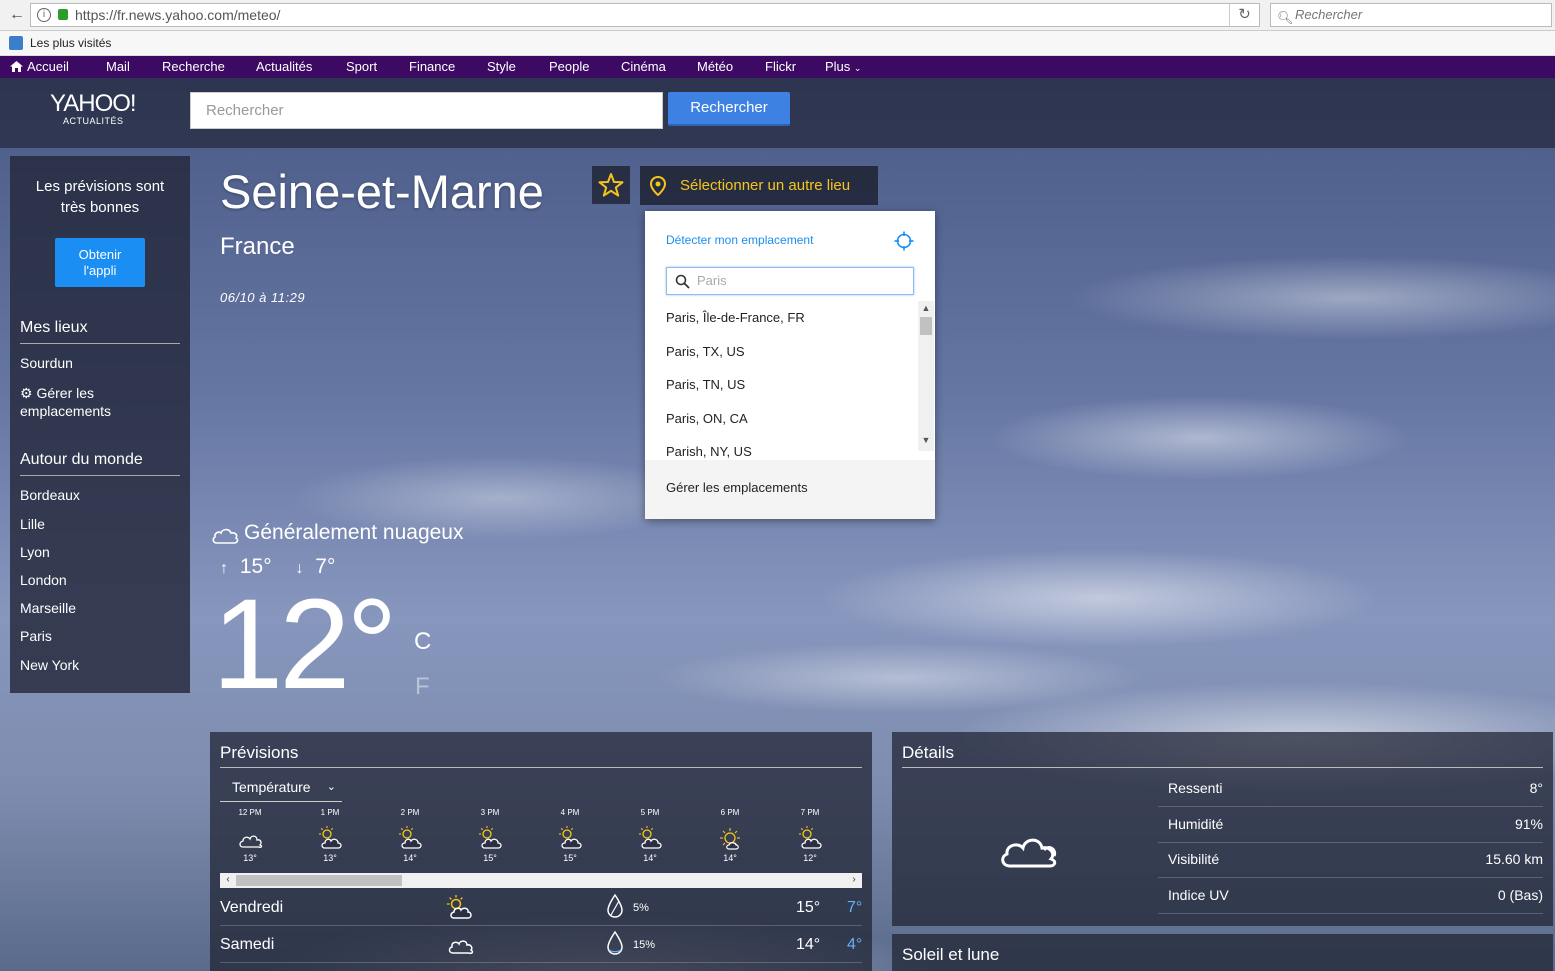  What do you see at coordinates (228, 880) in the screenshot?
I see `scroll-left-icon: ‹` at bounding box center [228, 880].